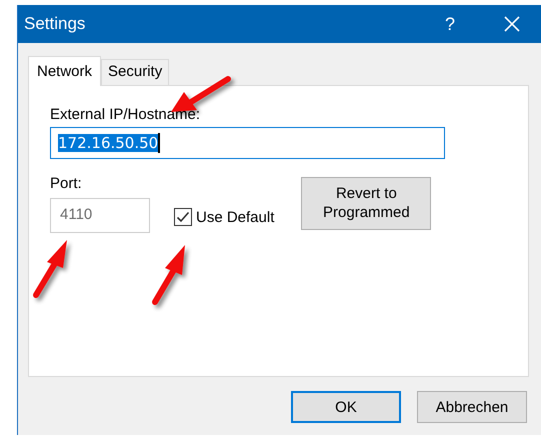  Describe the element at coordinates (247, 143) in the screenshot. I see `hostname-field: 172.16.50.50` at that location.